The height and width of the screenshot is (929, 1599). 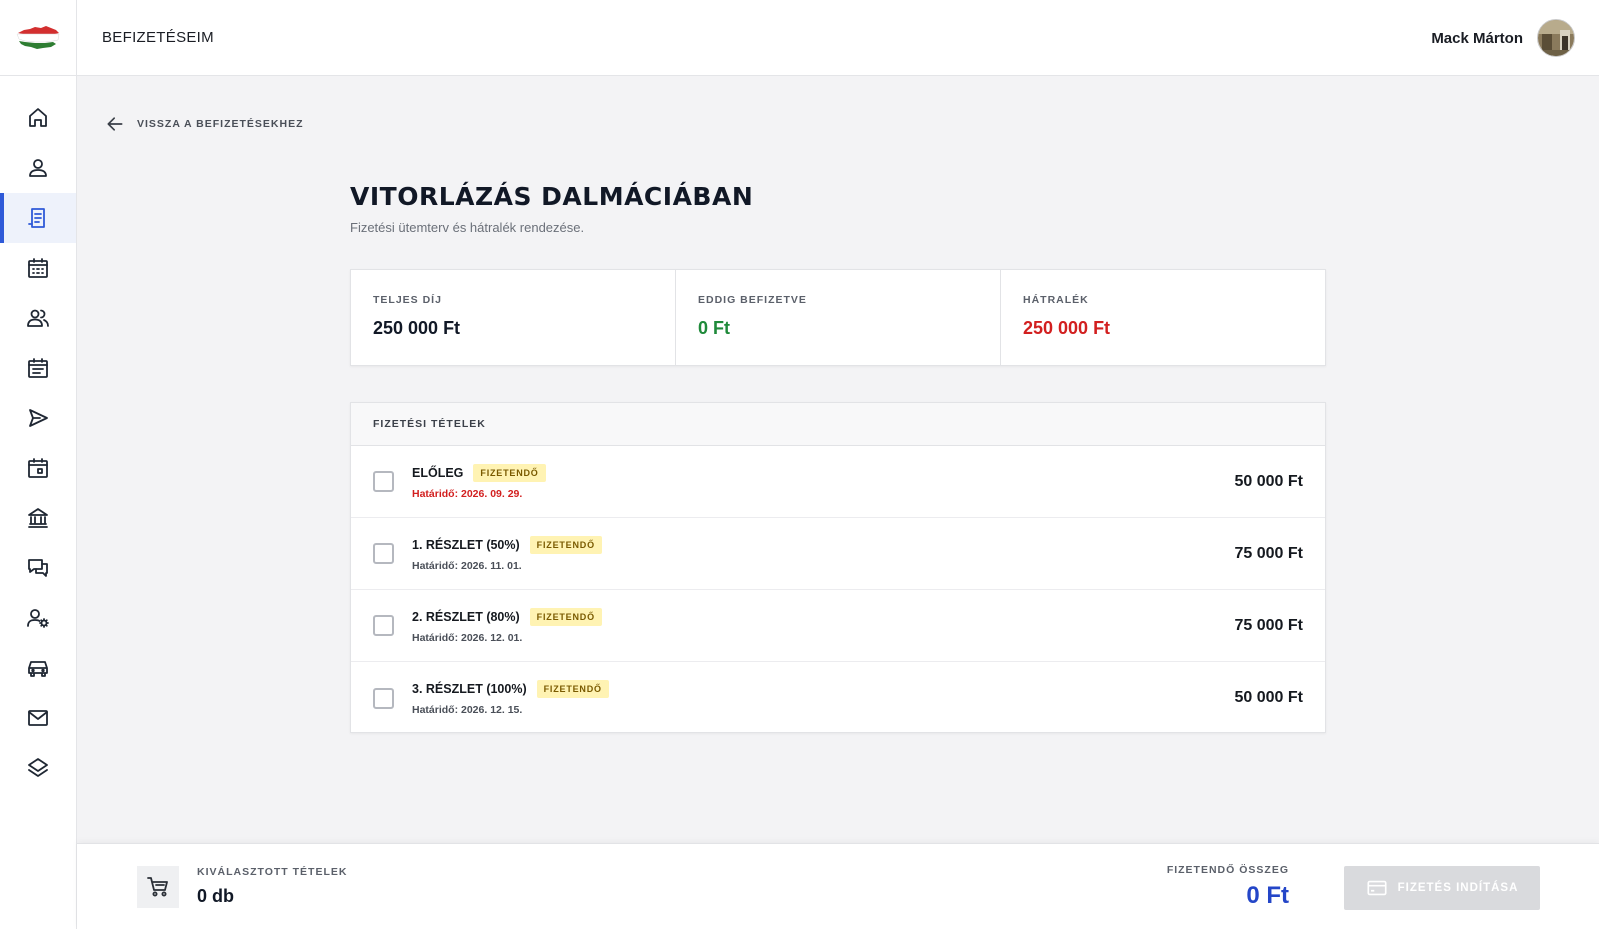 What do you see at coordinates (466, 616) in the screenshot?
I see `payment-item-name: 2. RÉSZLET (80%)` at bounding box center [466, 616].